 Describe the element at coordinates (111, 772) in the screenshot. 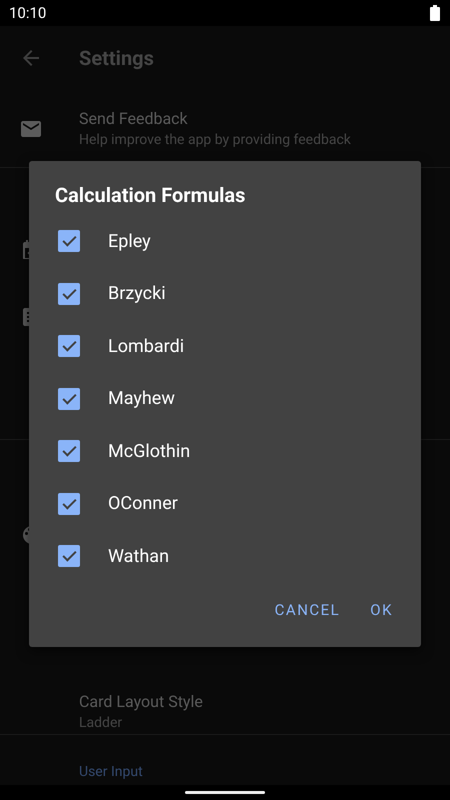

I see `section-header: User Input` at that location.